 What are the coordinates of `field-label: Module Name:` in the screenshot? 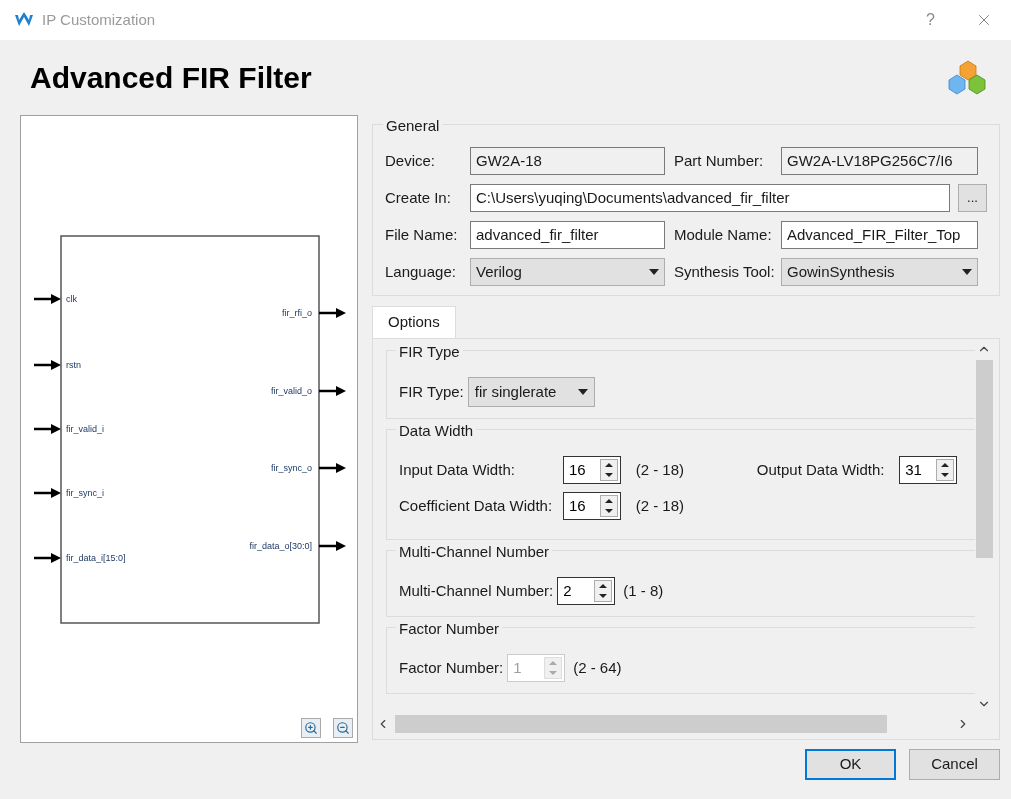 It's located at (723, 234).